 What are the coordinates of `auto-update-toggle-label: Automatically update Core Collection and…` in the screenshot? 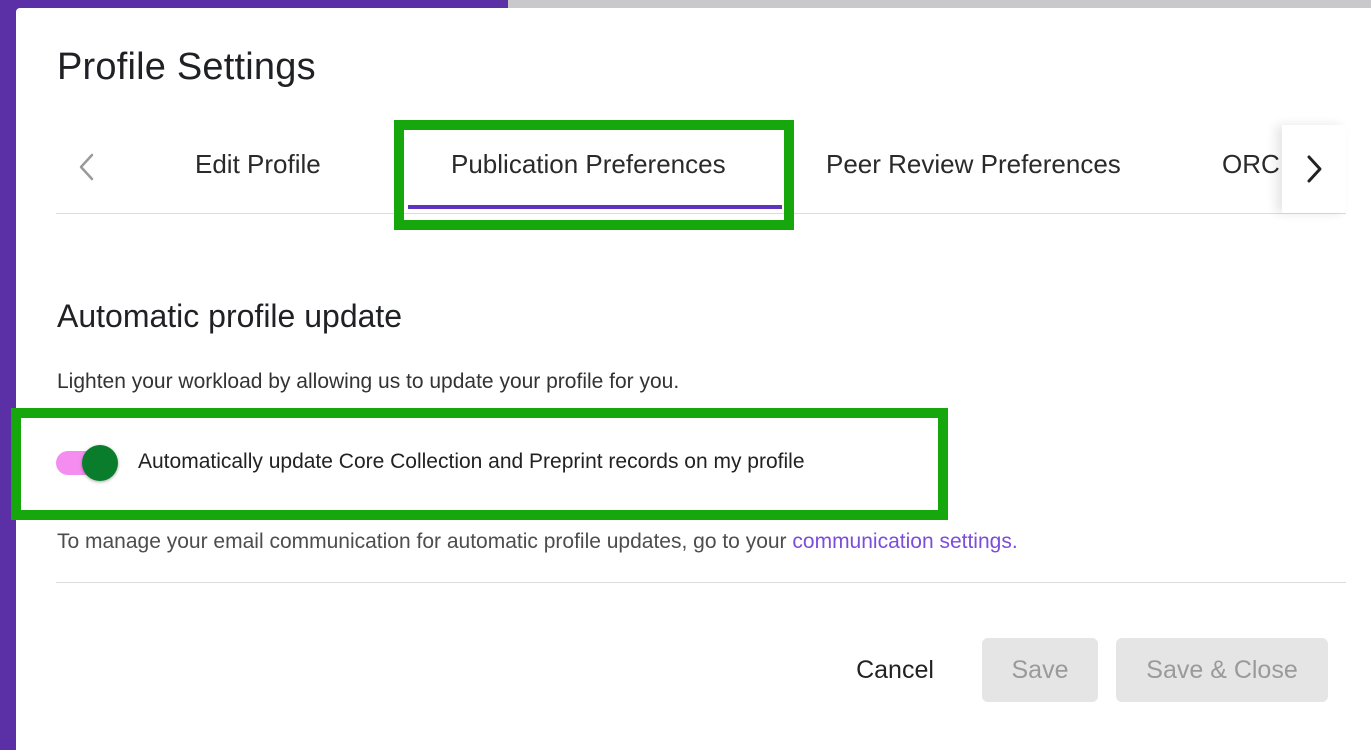 It's located at (471, 461).